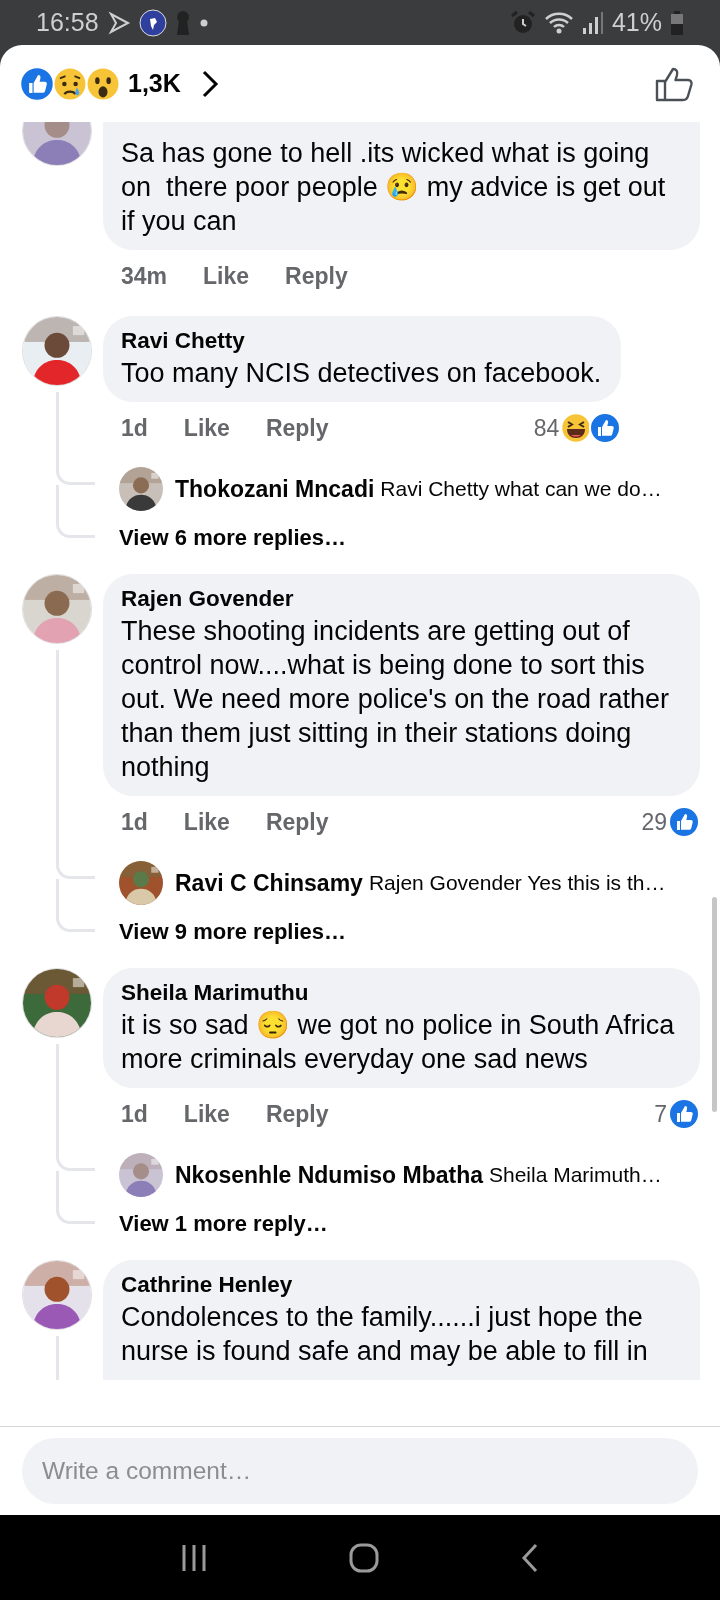 Image resolution: width=720 pixels, height=1600 pixels. I want to click on comment-text: Sa has gone to hell .its wicked what is going on there poor people 😢 my advice is get out if you can, so click(394, 187).